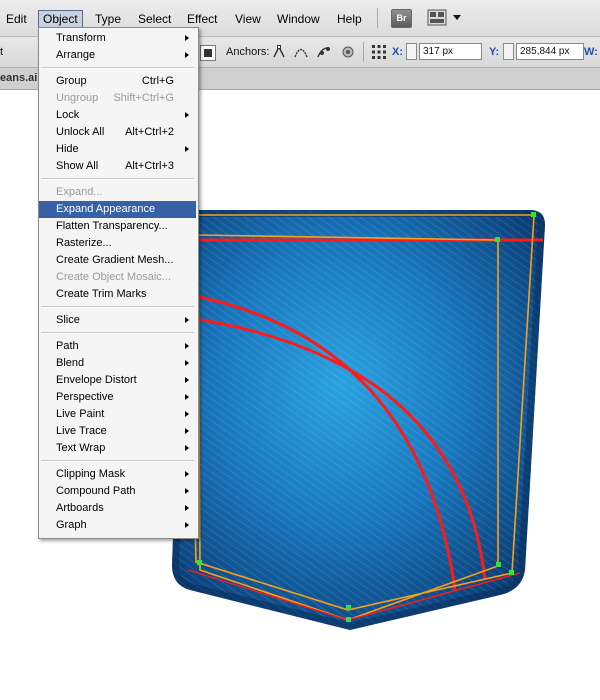 Image resolution: width=600 pixels, height=700 pixels. Describe the element at coordinates (377, 18) in the screenshot. I see `menubar-divider` at that location.